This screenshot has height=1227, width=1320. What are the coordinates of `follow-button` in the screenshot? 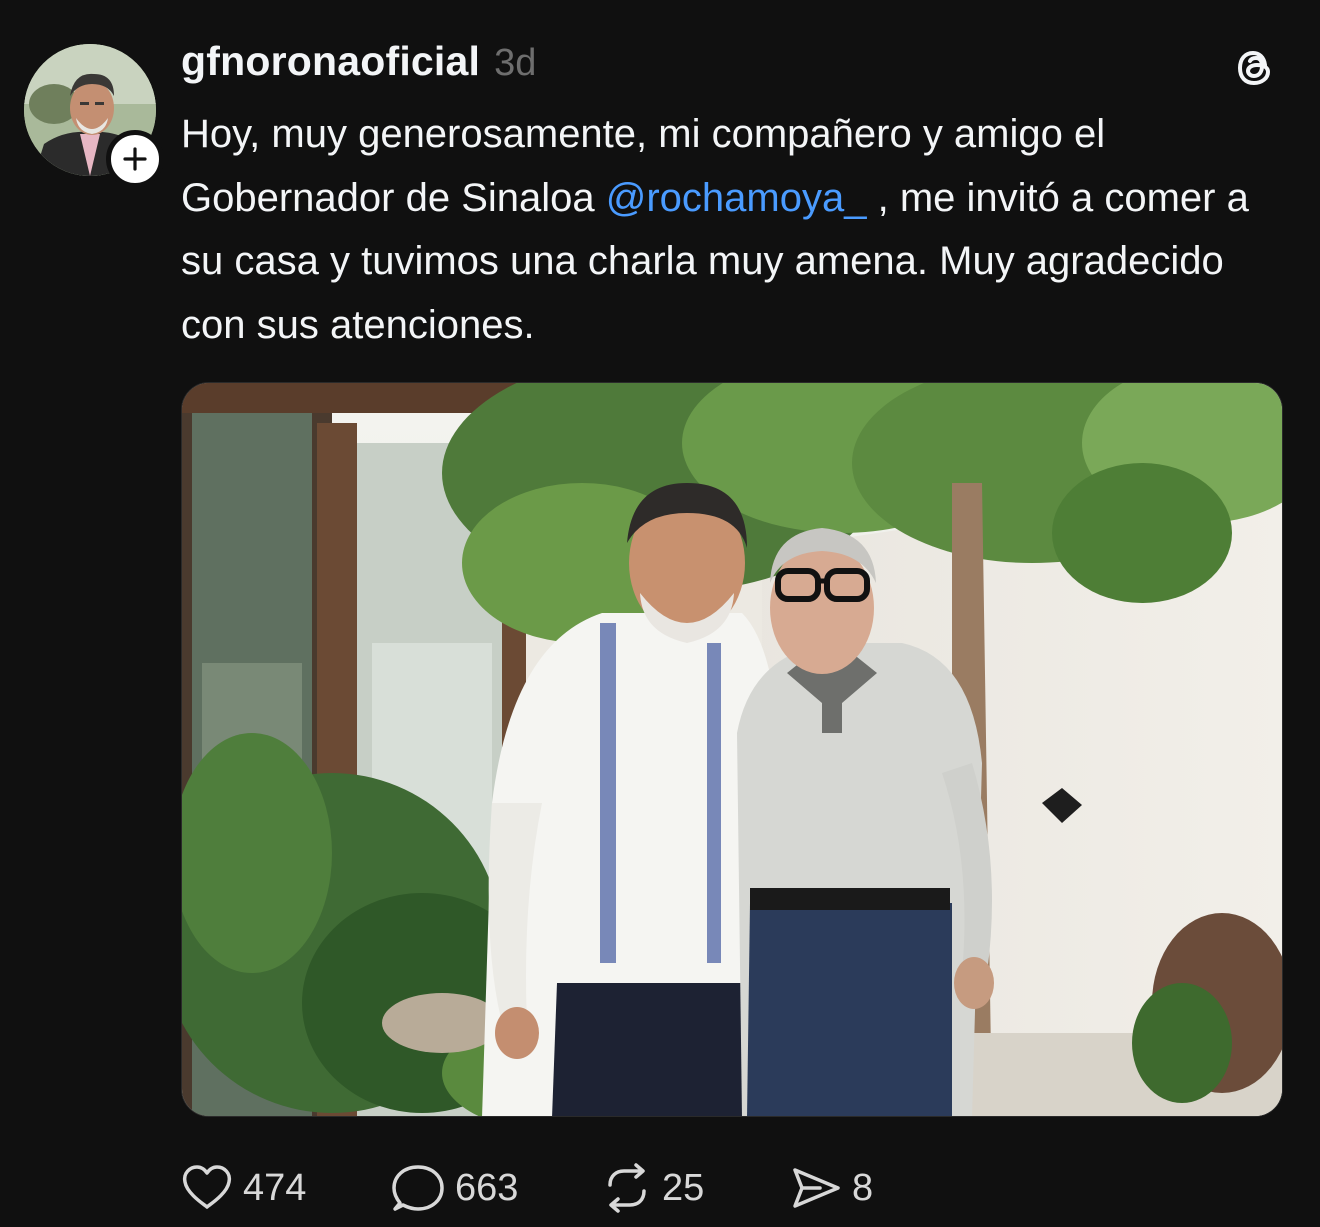 It's located at (135, 159).